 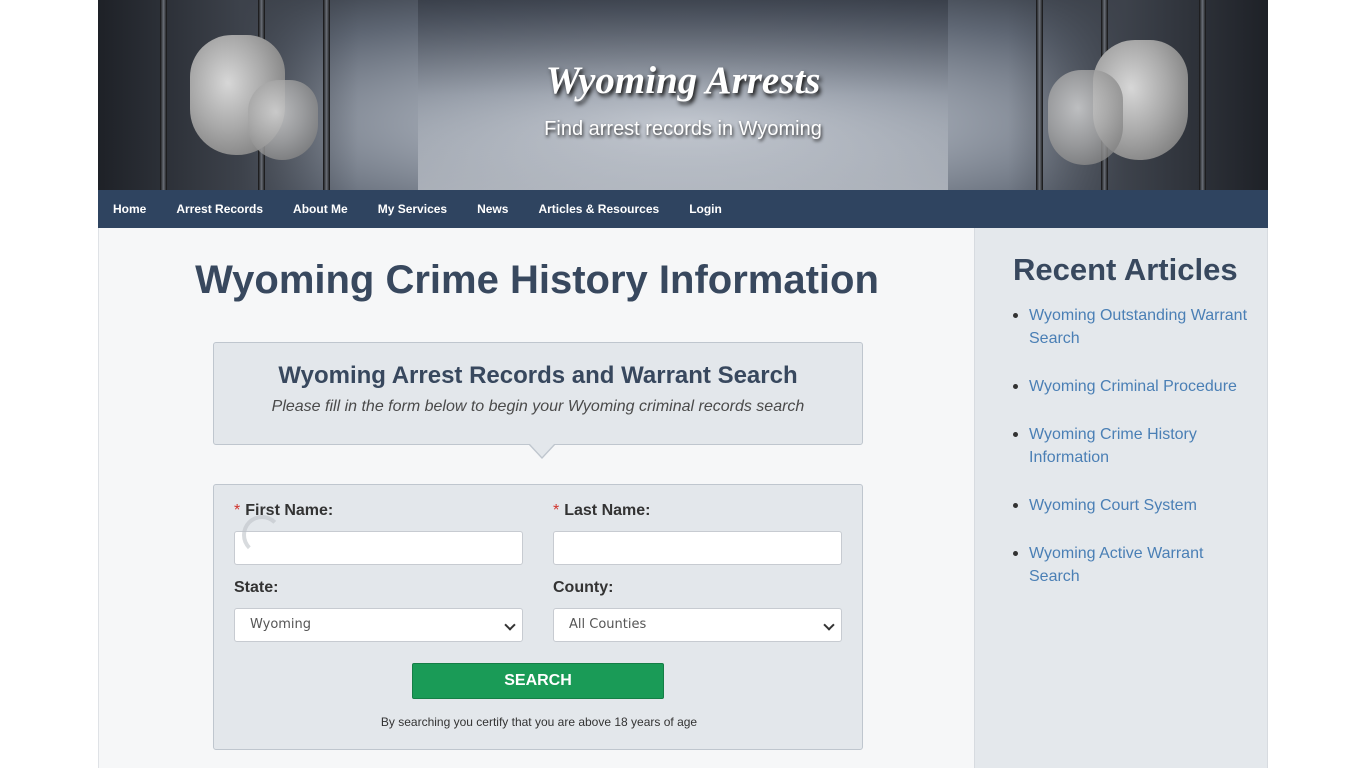 What do you see at coordinates (705, 209) in the screenshot?
I see `nav-item-login: Login` at bounding box center [705, 209].